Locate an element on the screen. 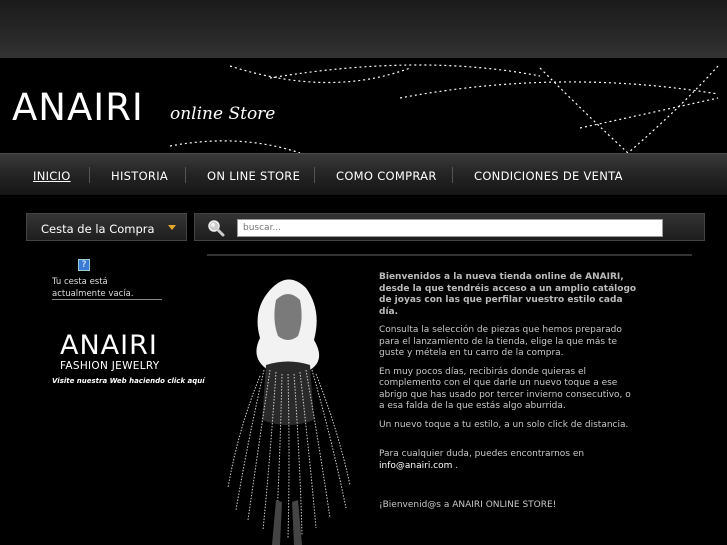 Image resolution: width=727 pixels, height=545 pixels. fashion-jewelry-subtitle: FASHION JEWELRY is located at coordinates (110, 366).